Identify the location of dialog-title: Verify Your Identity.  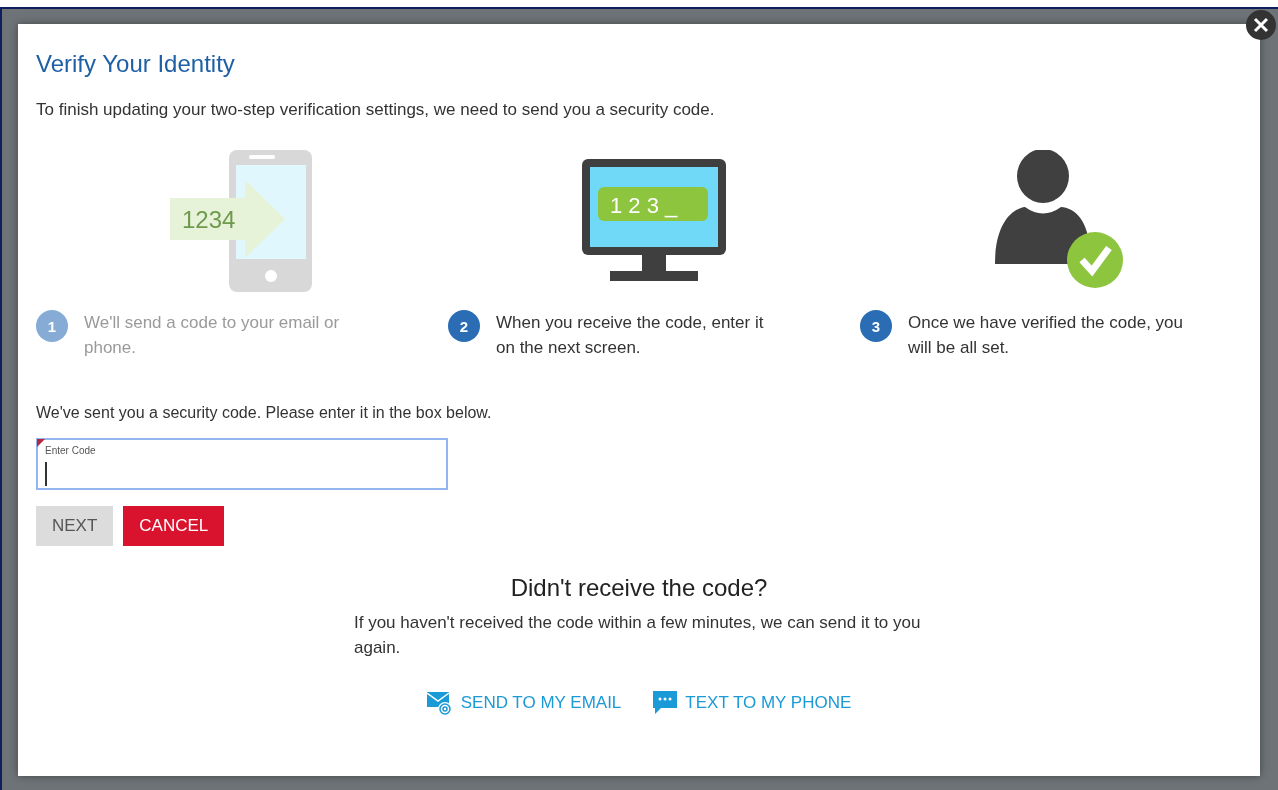
(136, 64).